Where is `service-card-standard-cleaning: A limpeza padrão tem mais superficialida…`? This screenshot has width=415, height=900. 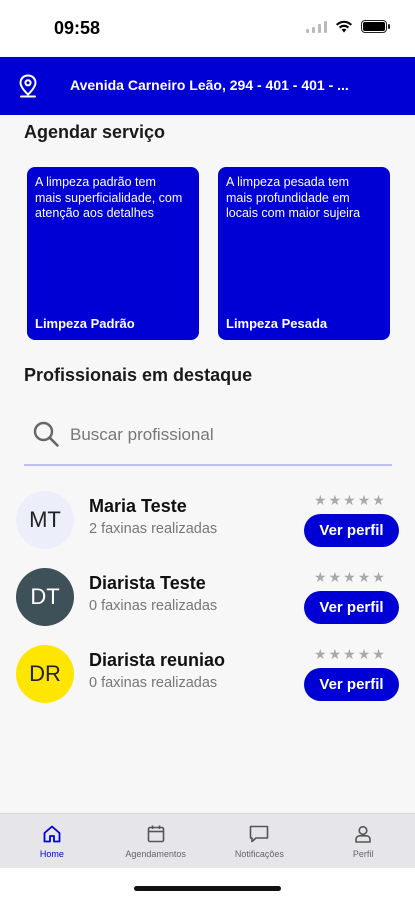
service-card-standard-cleaning: A limpeza padrão tem mais superficialida… is located at coordinates (113, 253).